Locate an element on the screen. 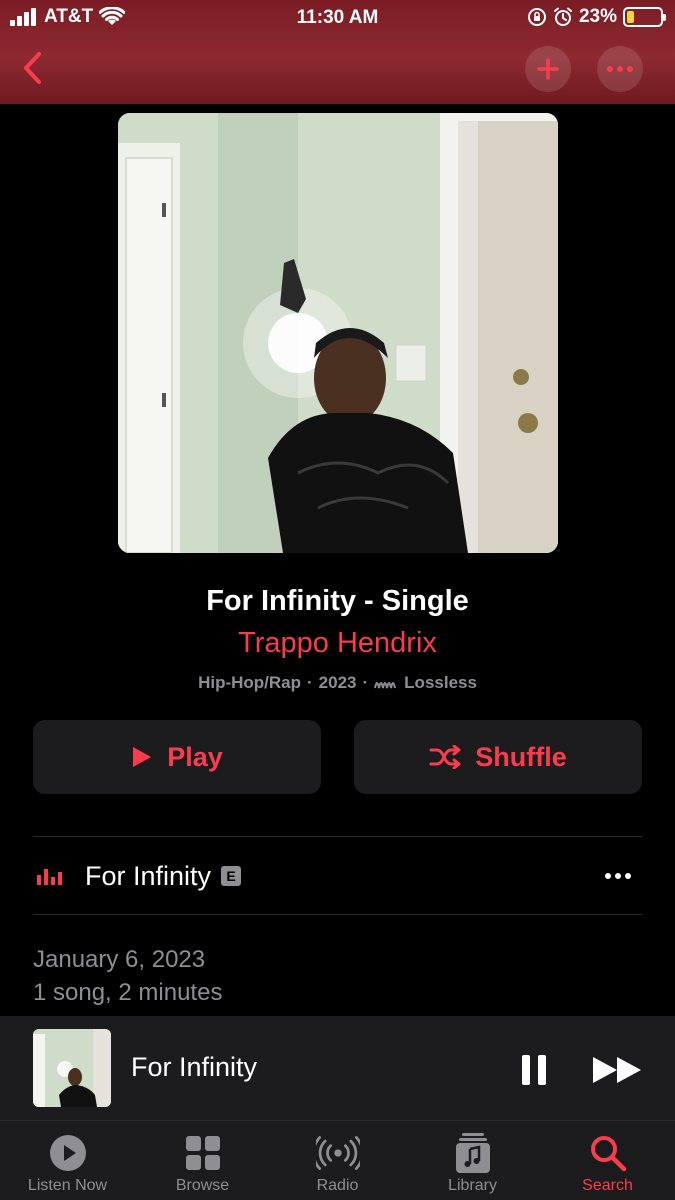 Image resolution: width=675 pixels, height=1200 pixels. mini-player-artwork is located at coordinates (72, 1068).